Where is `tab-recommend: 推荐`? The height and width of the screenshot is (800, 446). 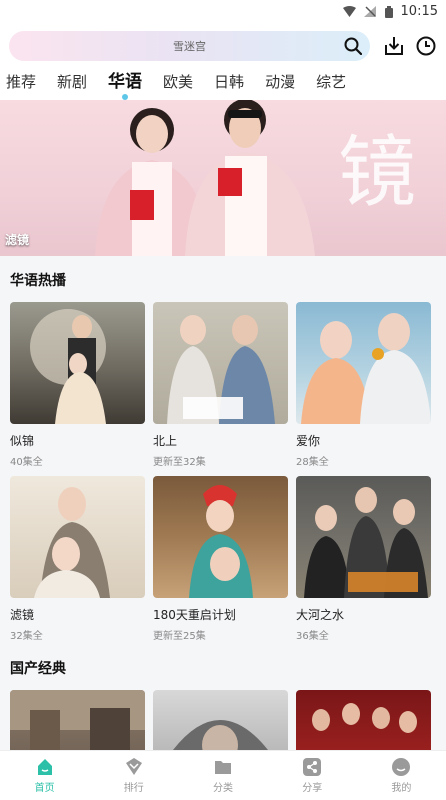
tab-recommend: 推荐 is located at coordinates (21, 85).